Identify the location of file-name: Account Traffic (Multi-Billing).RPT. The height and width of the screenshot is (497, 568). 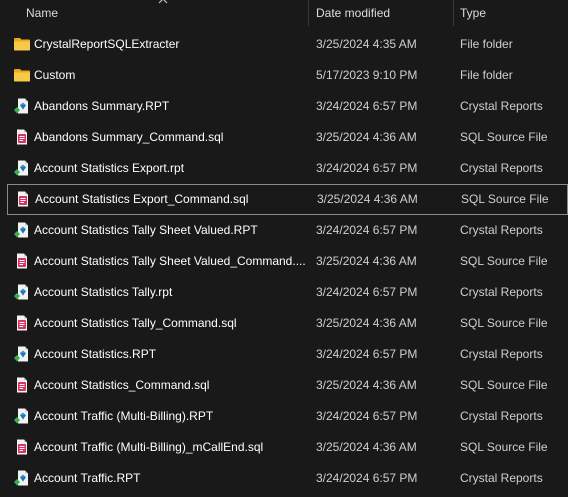
(124, 416).